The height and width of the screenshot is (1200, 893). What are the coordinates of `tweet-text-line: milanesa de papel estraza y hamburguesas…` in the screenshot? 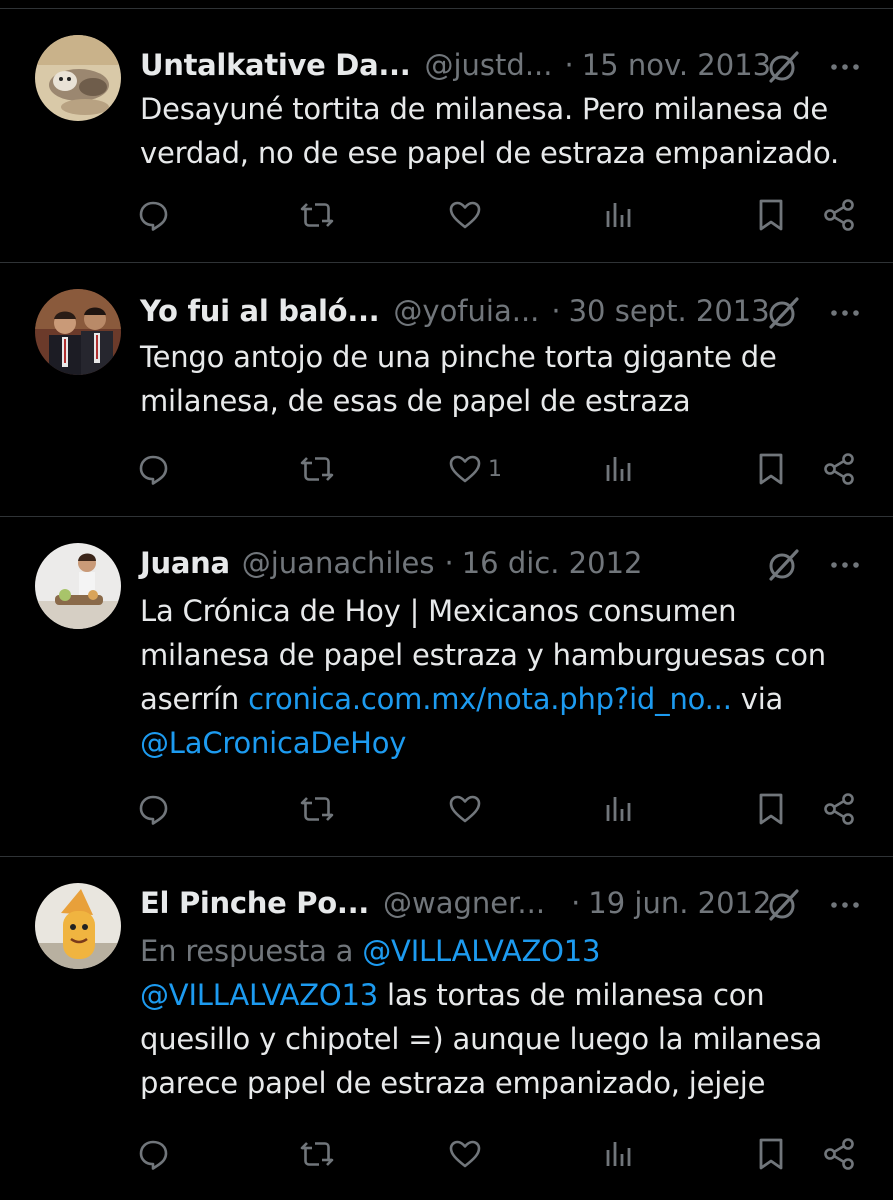 It's located at (483, 655).